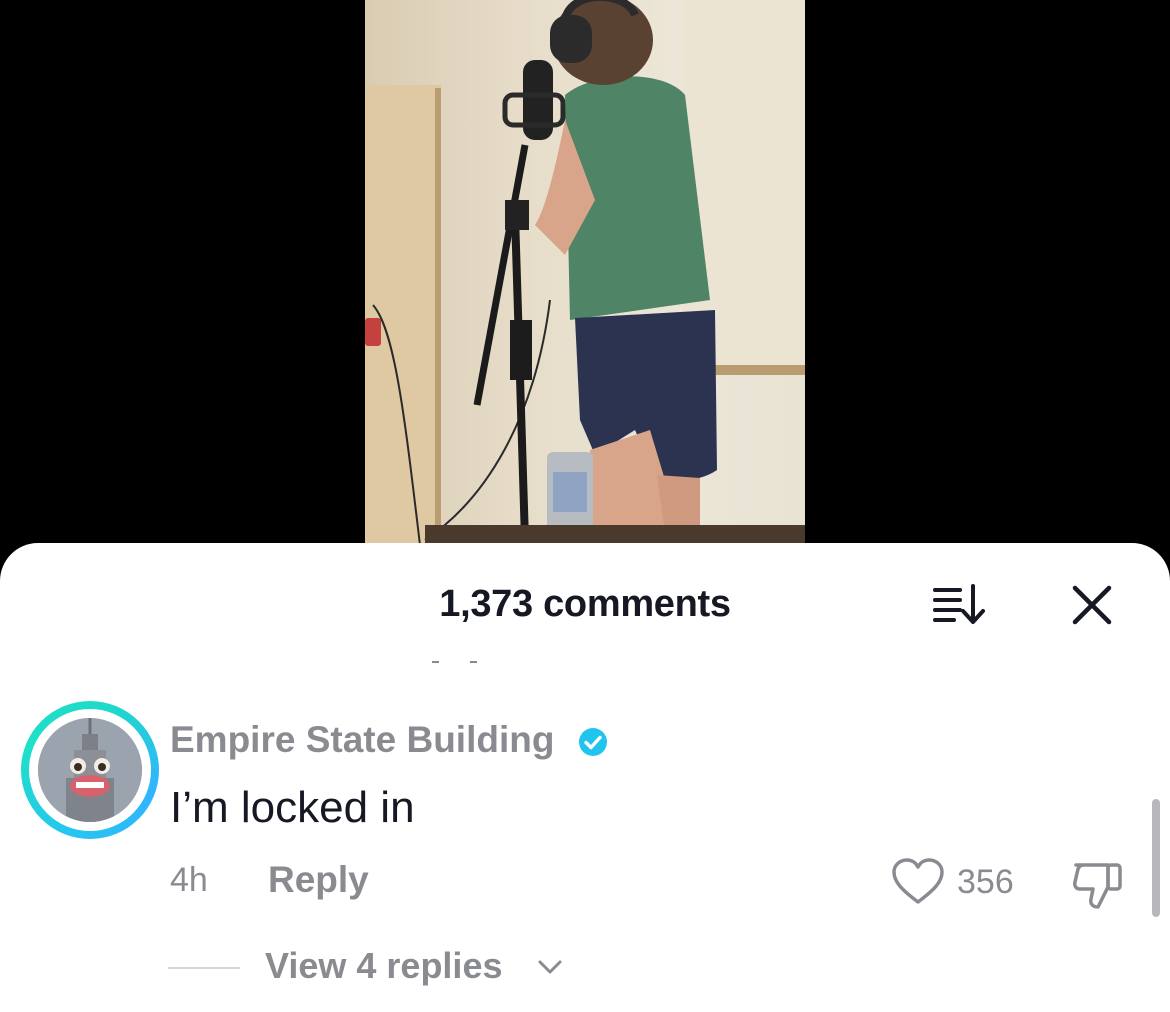 The height and width of the screenshot is (1012, 1170). I want to click on comment-text: I’m locked in, so click(292, 807).